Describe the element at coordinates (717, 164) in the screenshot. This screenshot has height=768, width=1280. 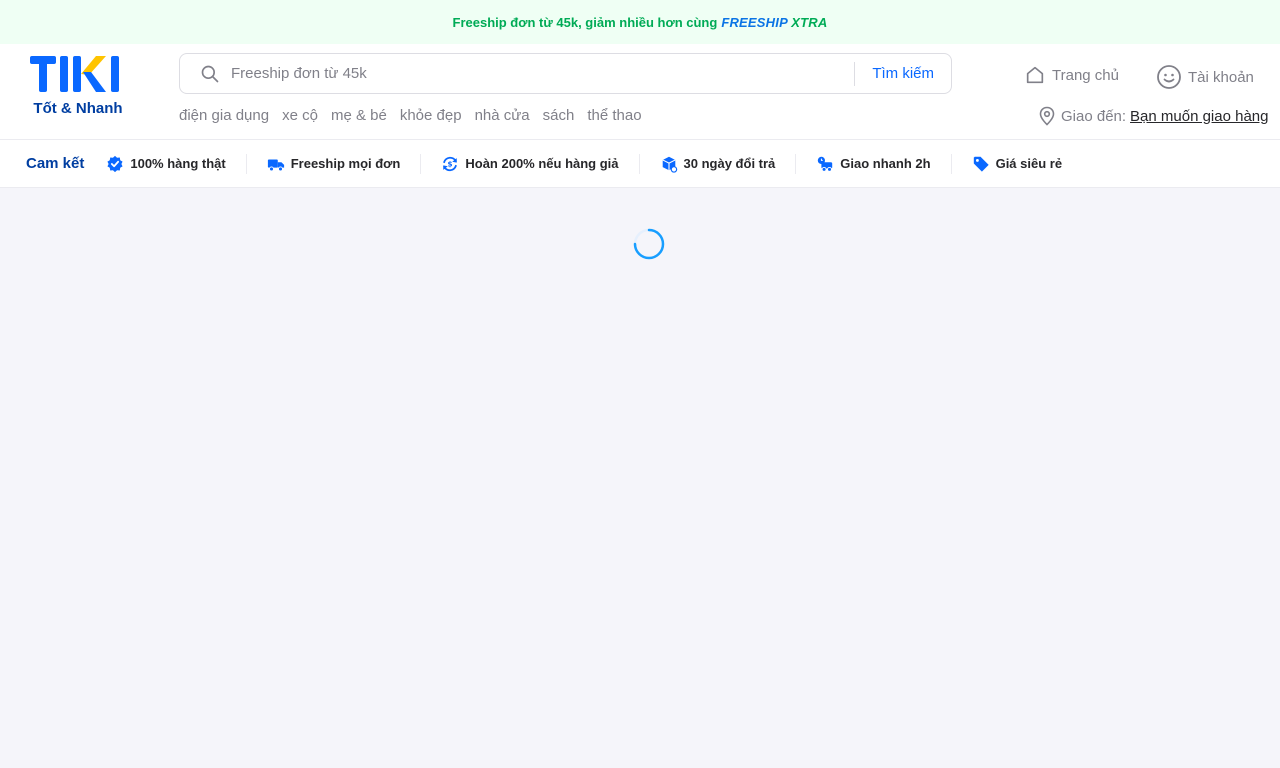
I see `commitment-item: 30 ngày đổi trả` at that location.